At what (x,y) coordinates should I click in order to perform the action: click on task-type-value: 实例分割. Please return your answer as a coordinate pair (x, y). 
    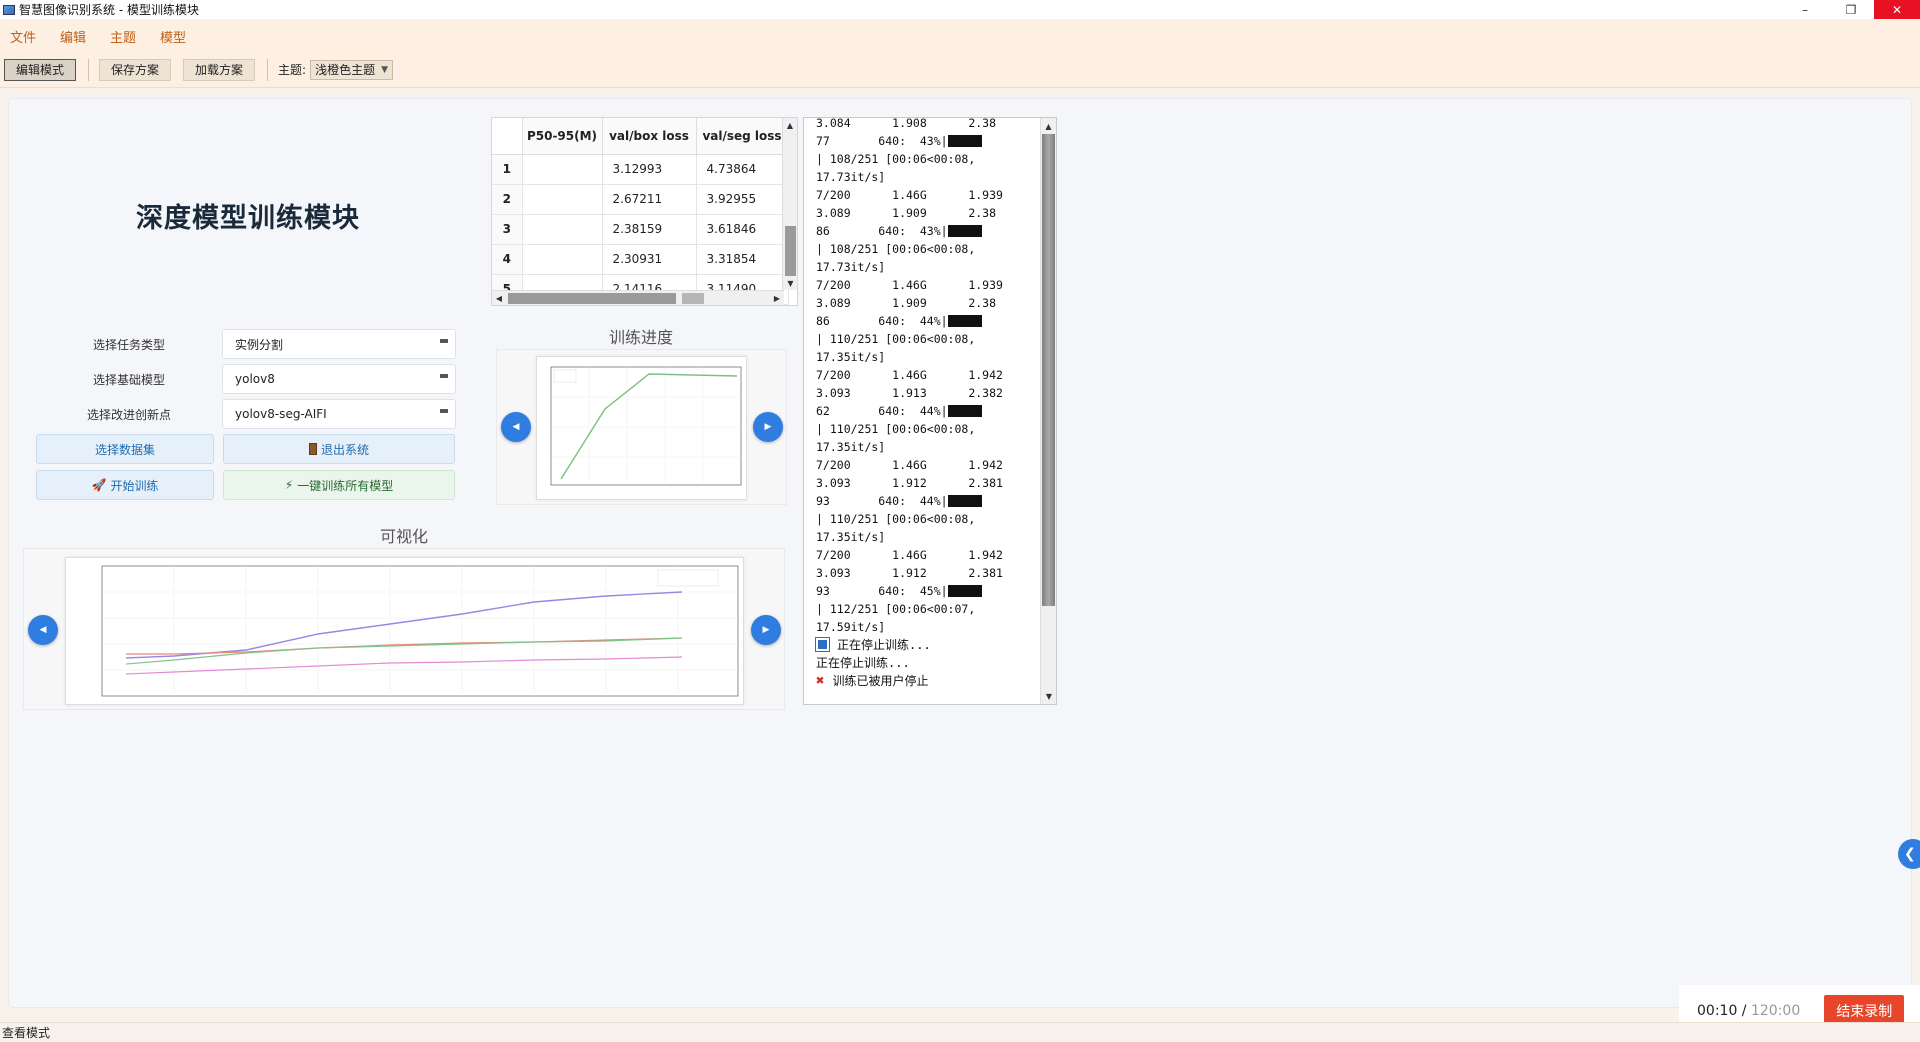
    Looking at the image, I should click on (259, 344).